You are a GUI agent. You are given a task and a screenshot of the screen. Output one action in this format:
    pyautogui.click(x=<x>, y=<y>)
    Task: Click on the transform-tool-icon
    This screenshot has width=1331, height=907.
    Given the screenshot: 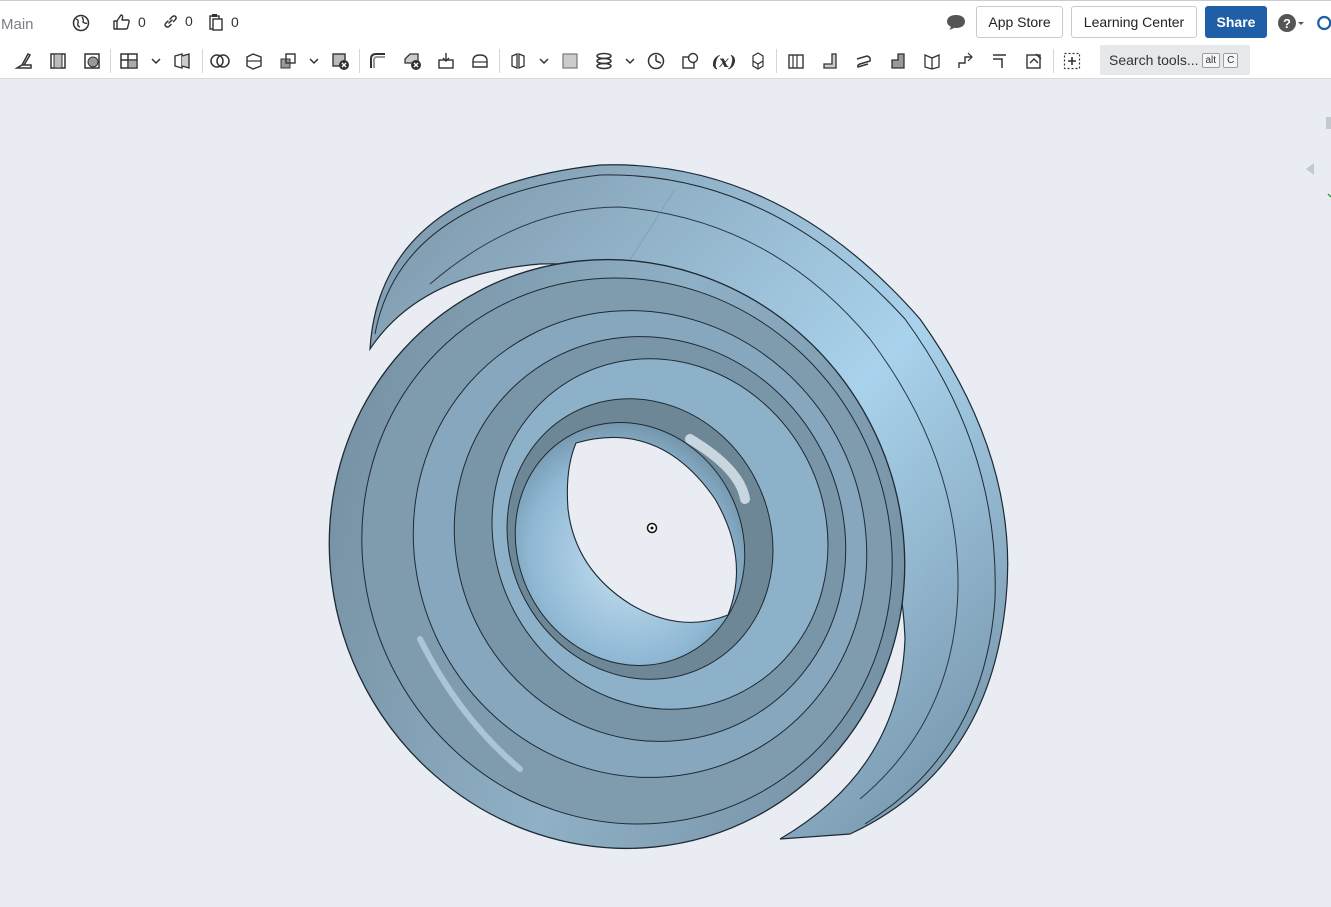 What is the action you would take?
    pyautogui.click(x=288, y=61)
    